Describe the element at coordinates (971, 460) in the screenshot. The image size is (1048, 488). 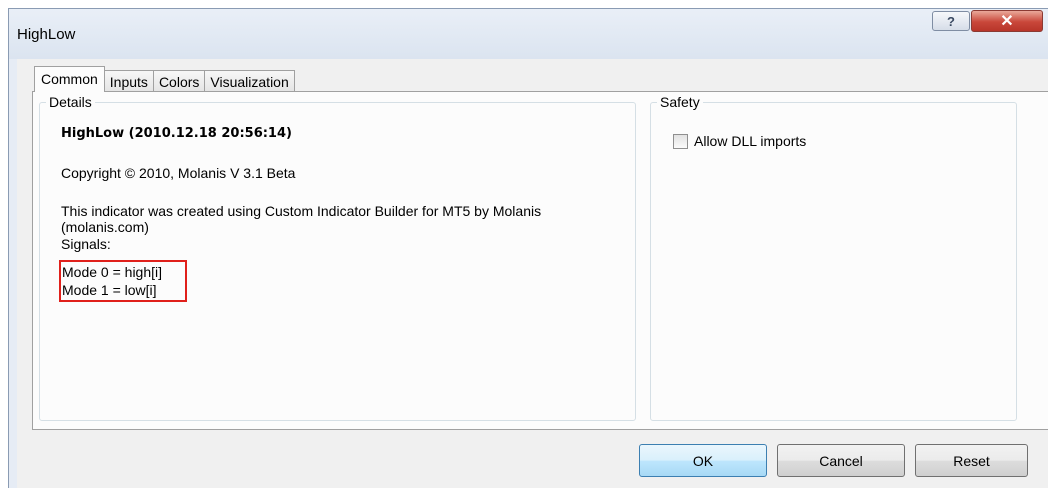
I see `reset-button: Reset` at that location.